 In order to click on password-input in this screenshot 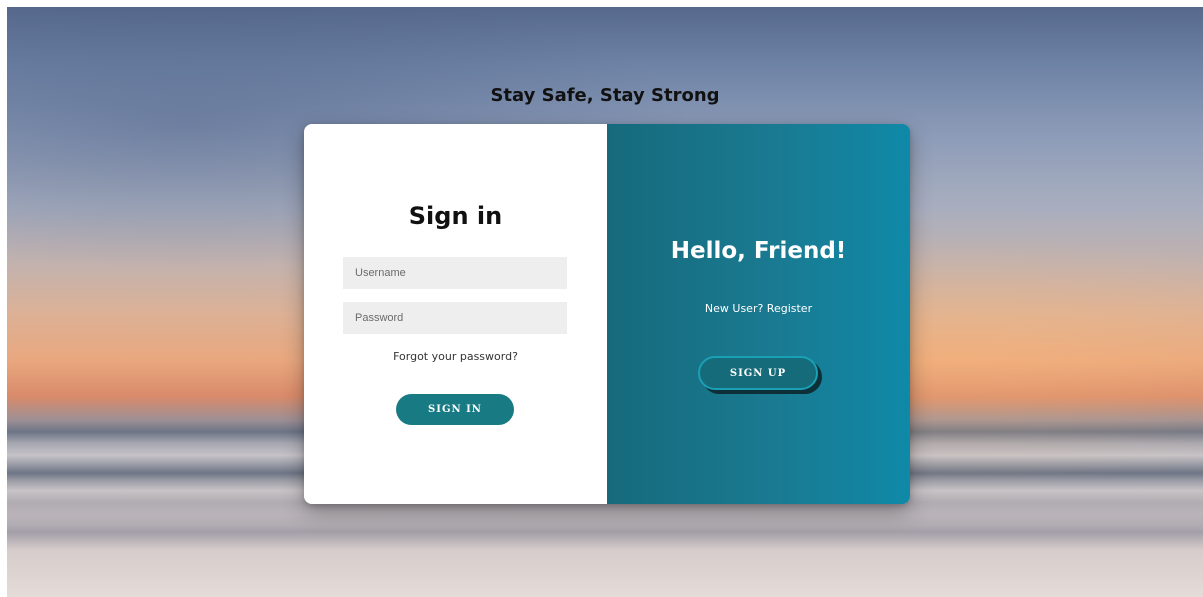, I will do `click(455, 318)`.